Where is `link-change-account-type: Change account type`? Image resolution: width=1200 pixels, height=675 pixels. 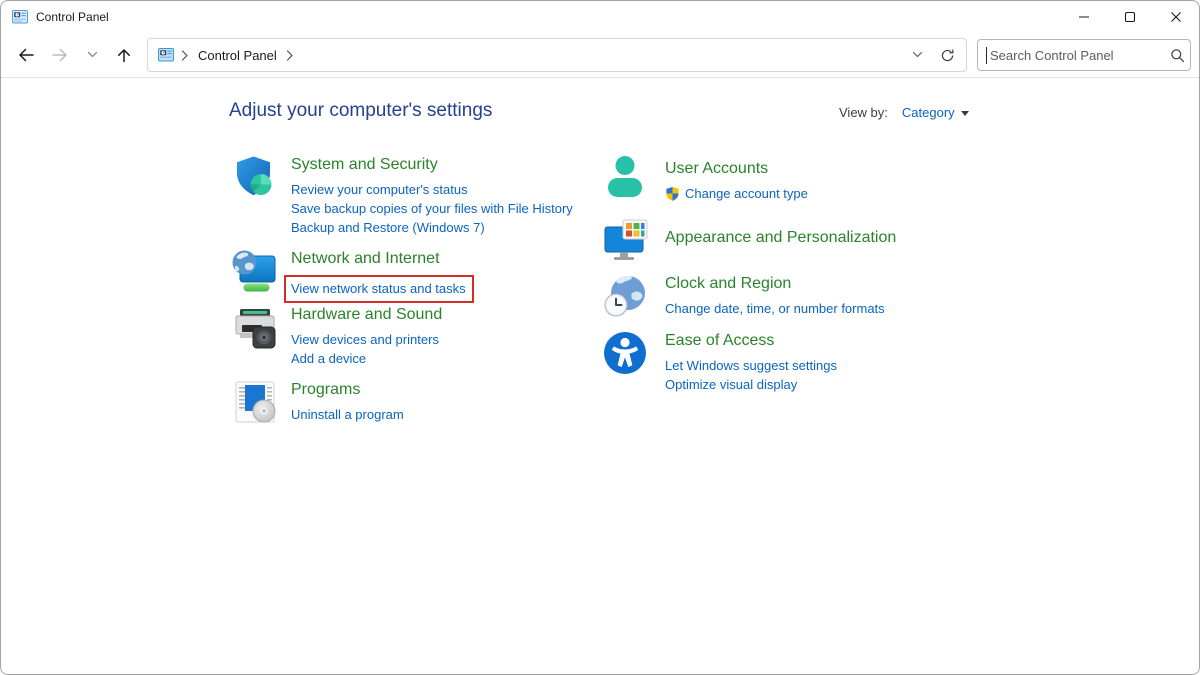
link-change-account-type: Change account type is located at coordinates (746, 193).